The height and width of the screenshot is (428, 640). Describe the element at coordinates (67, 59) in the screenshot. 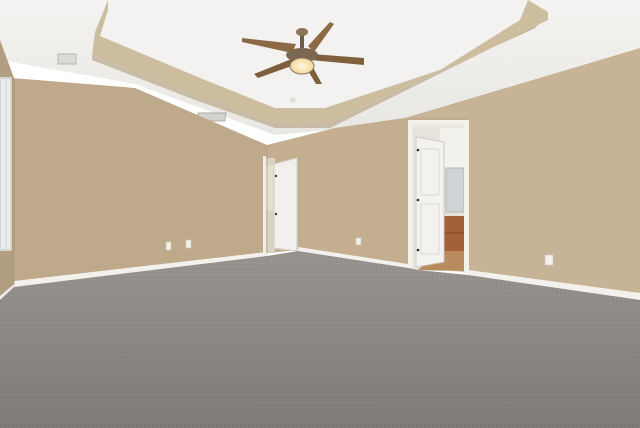

I see `air-vent` at that location.